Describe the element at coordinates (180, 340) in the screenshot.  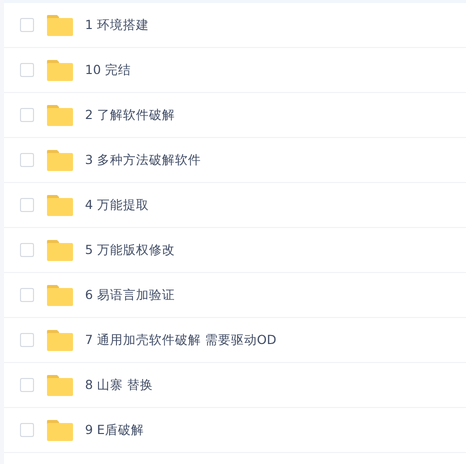
I see `folder-name: 7 通用加壳软件破解 需要驱动OD` at that location.